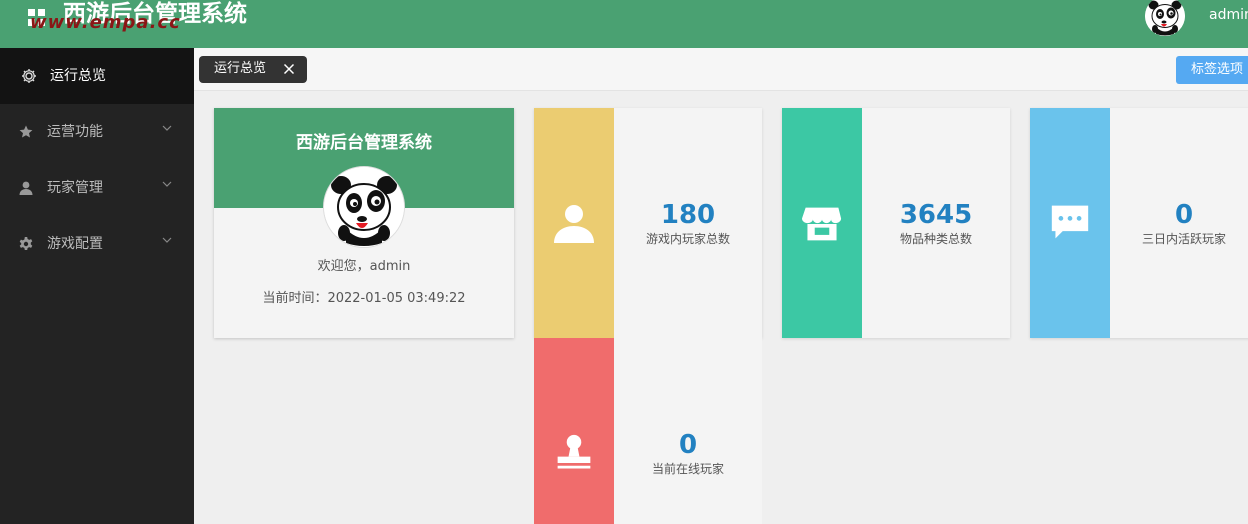  I want to click on stat-card-item-types: 3645 物品种类总数, so click(896, 223).